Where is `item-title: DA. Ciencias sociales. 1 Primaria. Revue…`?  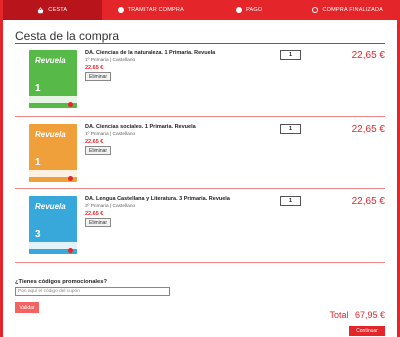
item-title: DA. Ciencias sociales. 1 Primaria. Revue… is located at coordinates (140, 127).